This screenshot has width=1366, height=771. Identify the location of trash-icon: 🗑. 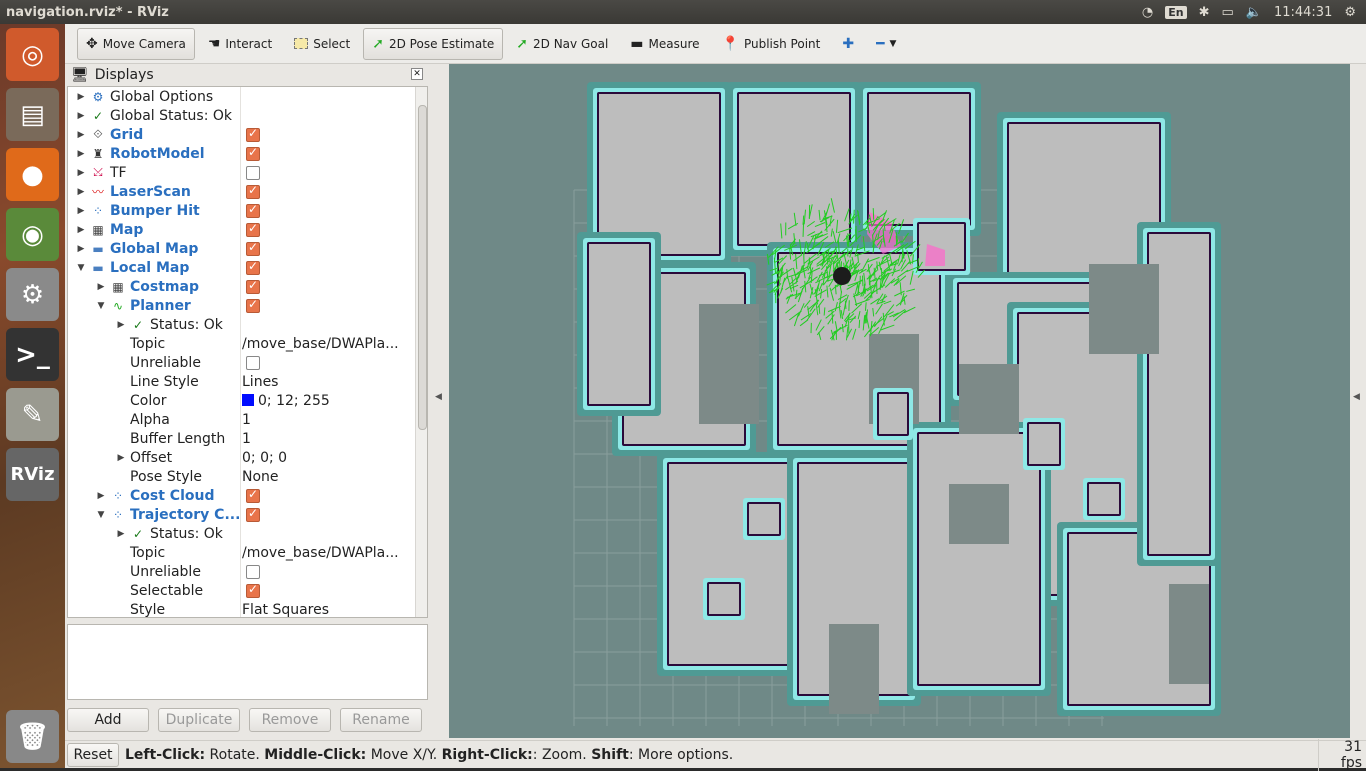
(32, 736).